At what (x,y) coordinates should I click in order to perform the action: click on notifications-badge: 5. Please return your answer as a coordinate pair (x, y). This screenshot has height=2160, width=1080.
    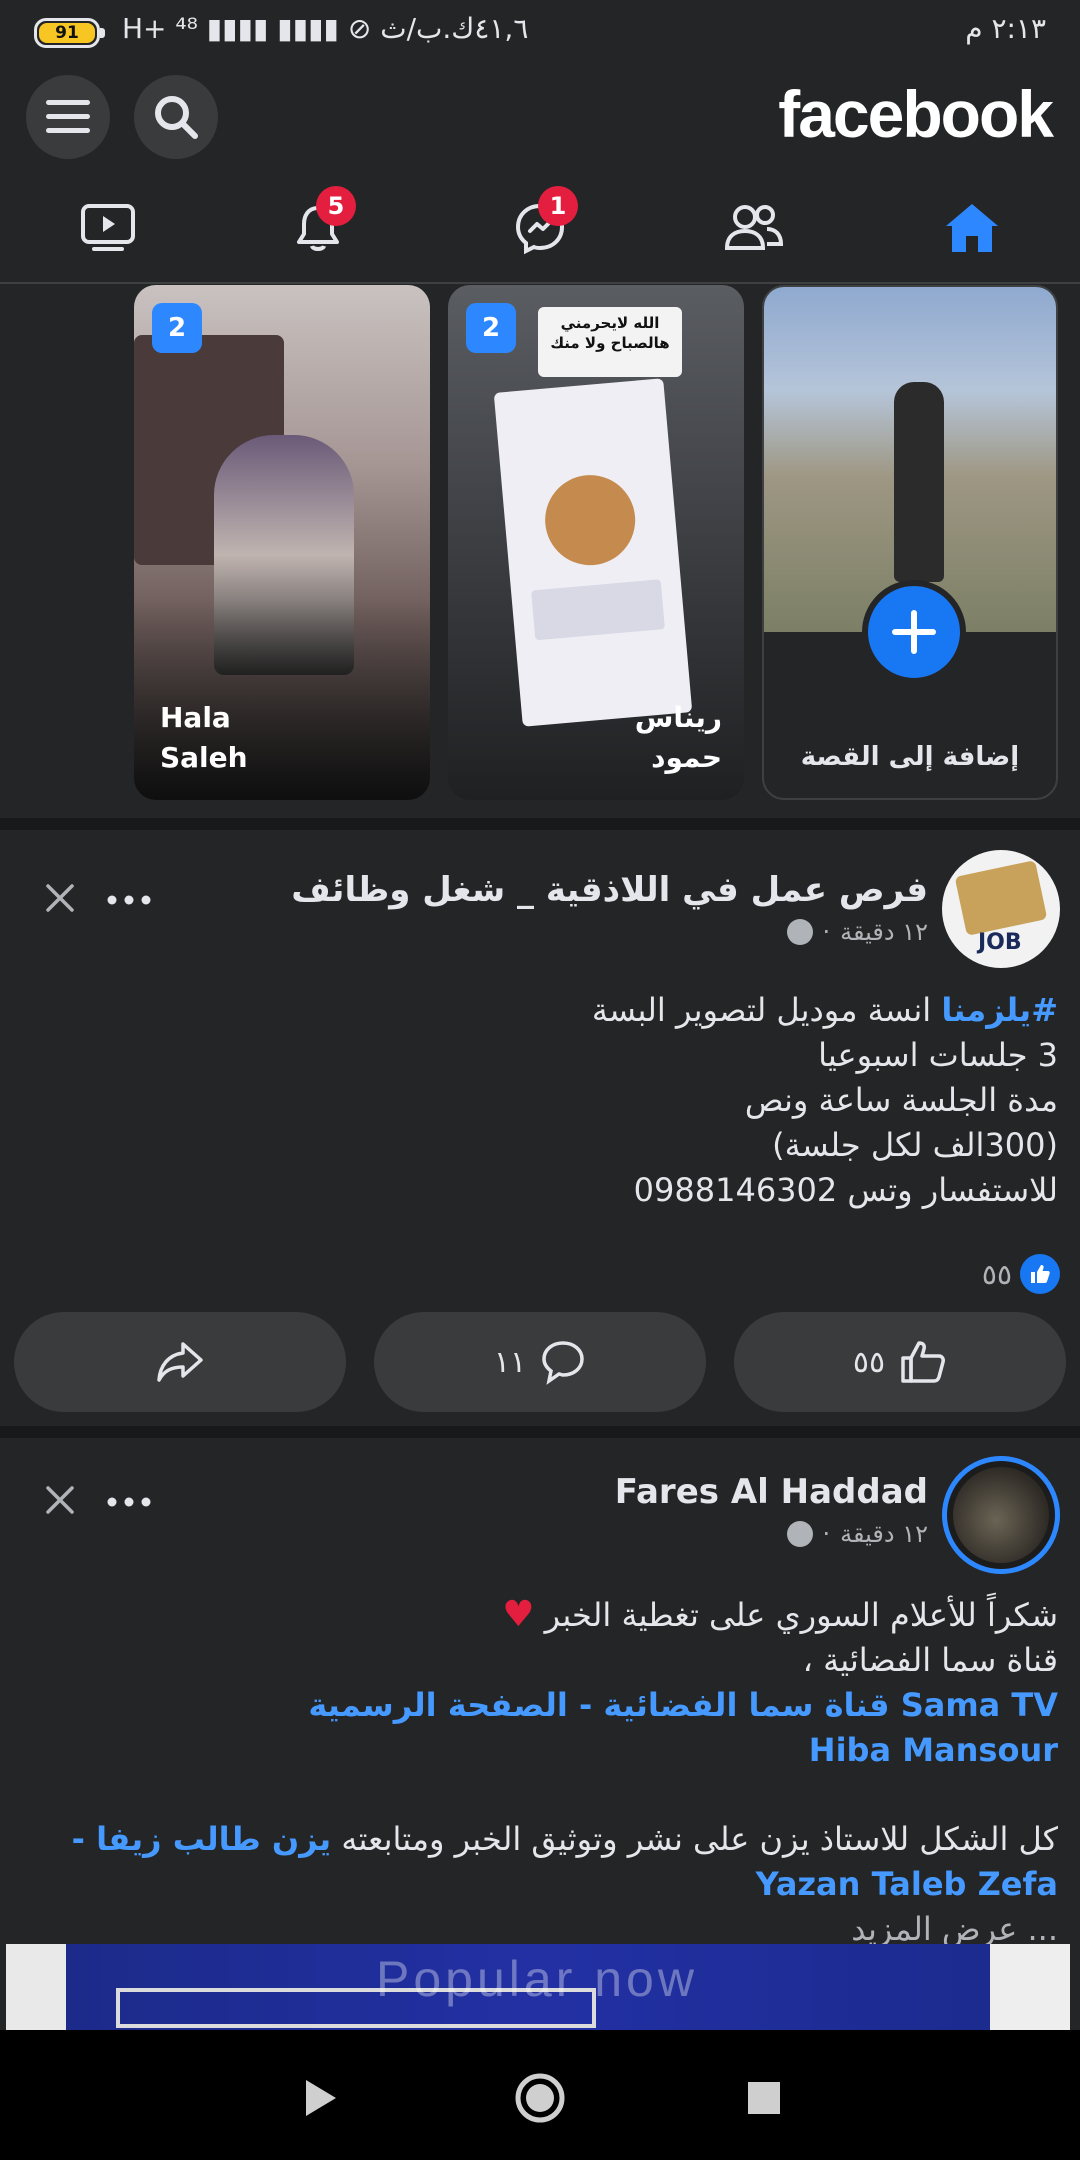
    Looking at the image, I should click on (336, 206).